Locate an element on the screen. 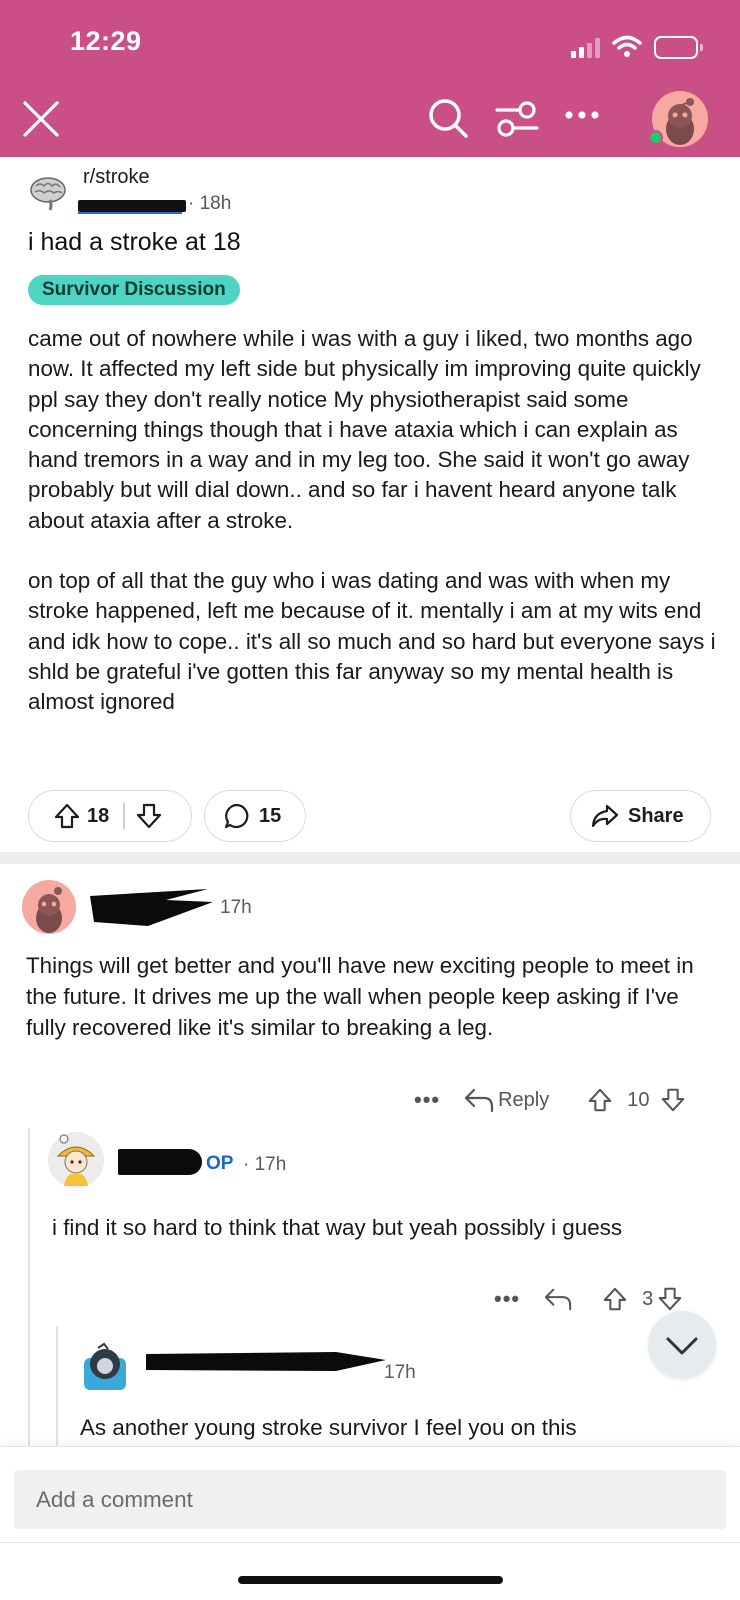 Image resolution: width=740 pixels, height=1600 pixels. status-time: 12:29 is located at coordinates (106, 41).